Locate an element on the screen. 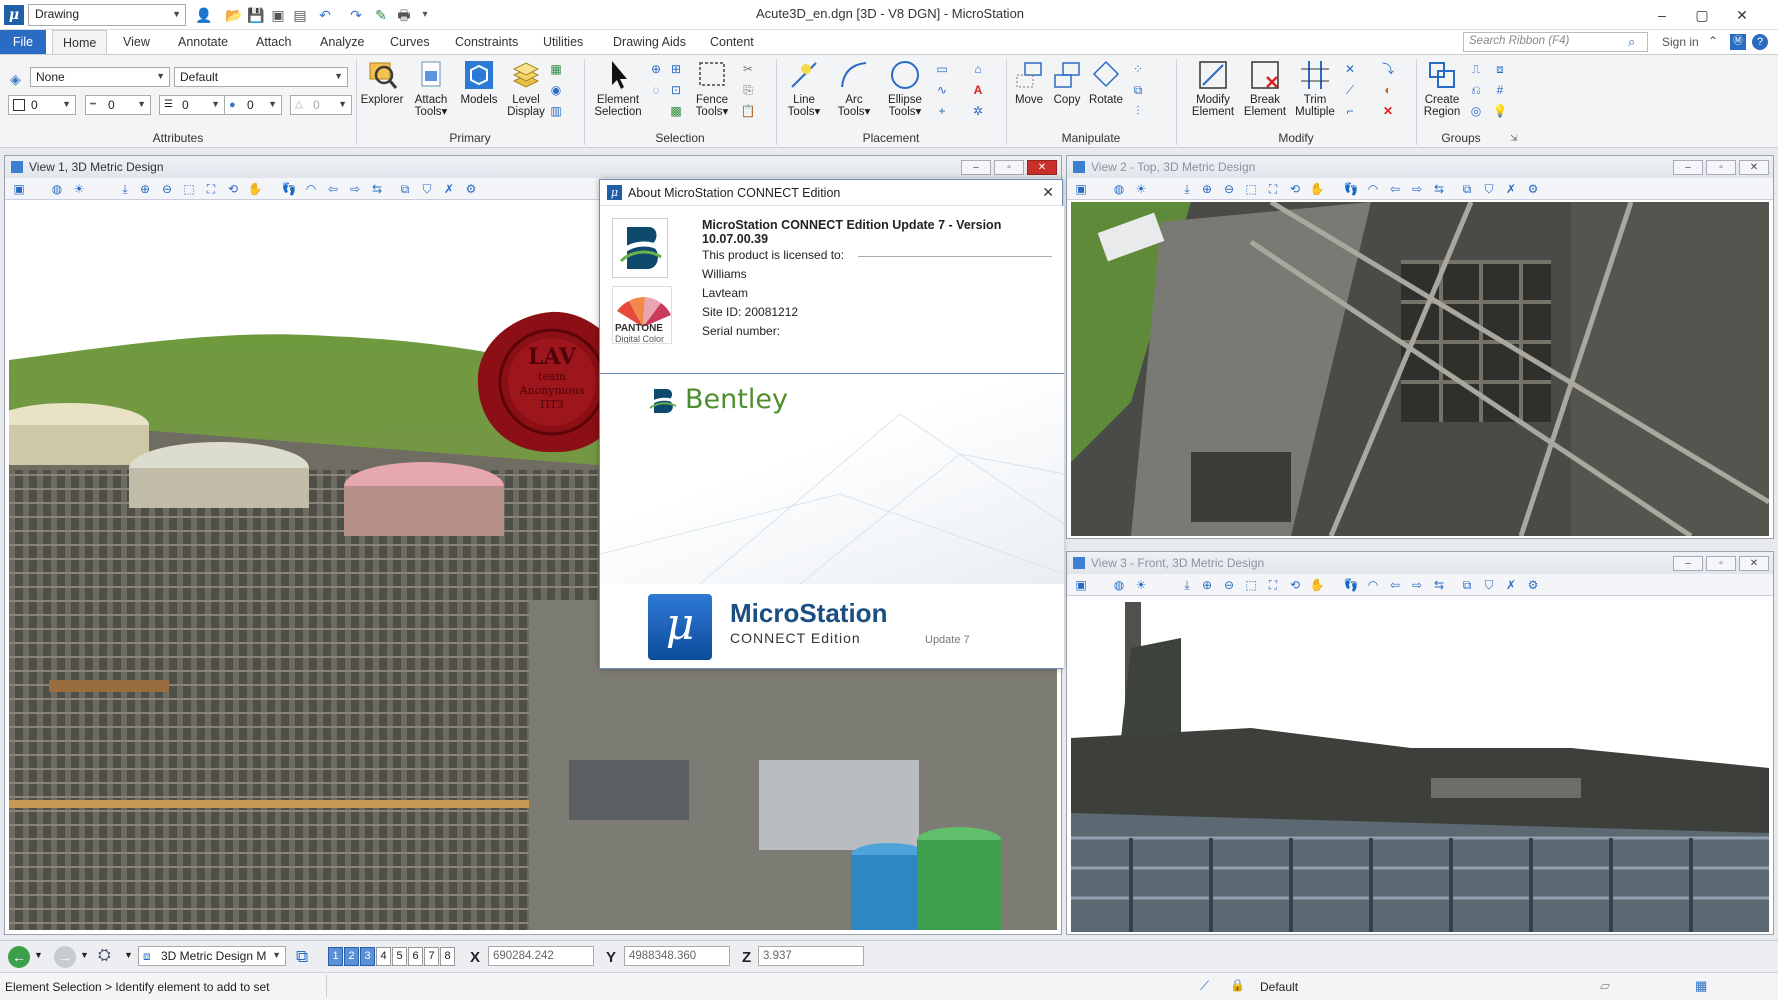 This screenshot has height=1000, width=1778. group-tool-1-icon: ⎍ is located at coordinates (1476, 69).